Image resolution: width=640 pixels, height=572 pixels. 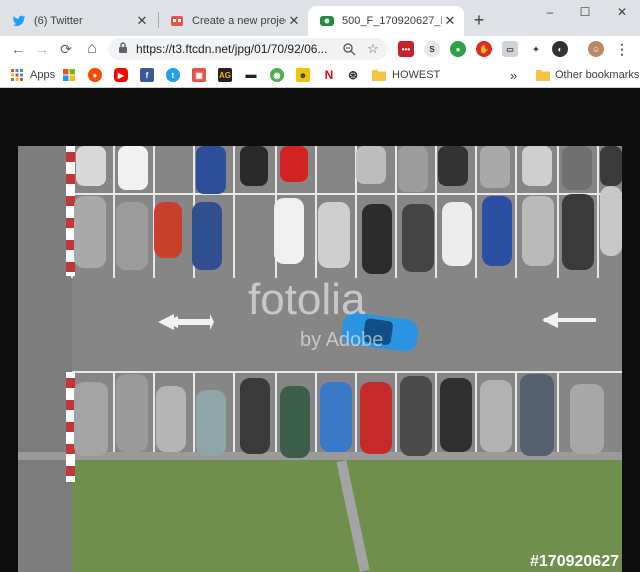 I want to click on car-icon: ▬, so click(x=251, y=75).